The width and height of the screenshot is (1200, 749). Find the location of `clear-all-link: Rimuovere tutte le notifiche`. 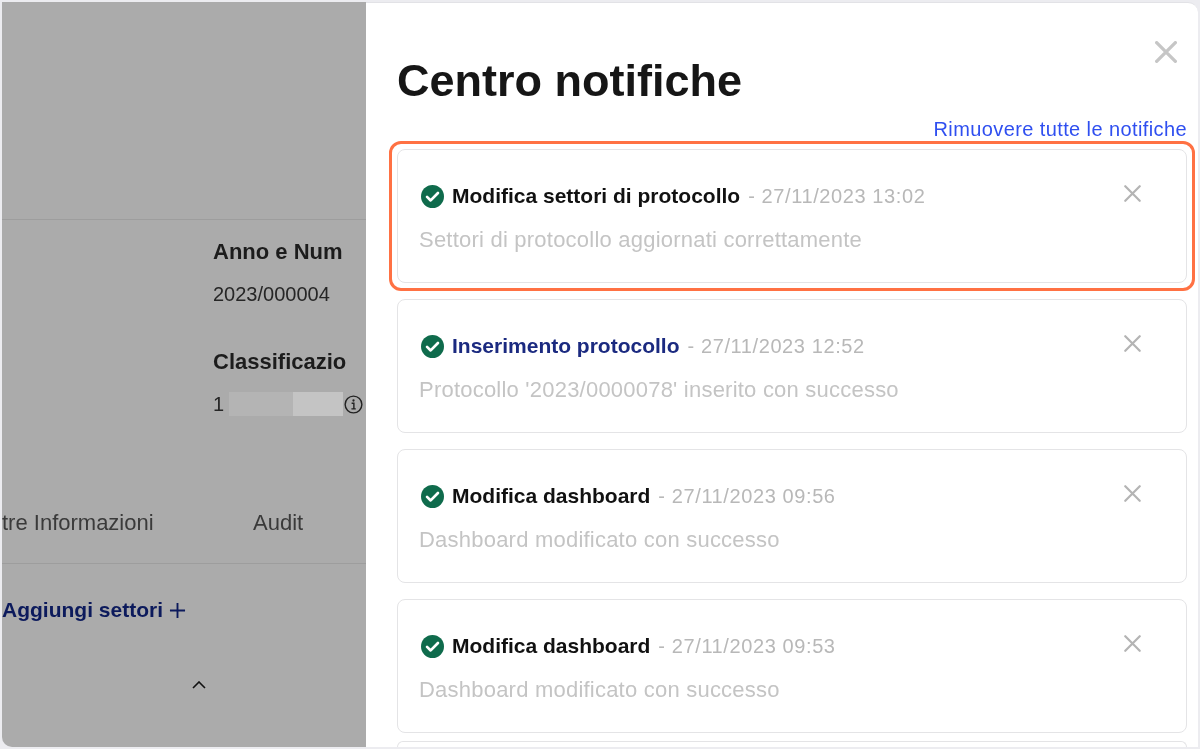

clear-all-link: Rimuovere tutte le notifiche is located at coordinates (1060, 129).